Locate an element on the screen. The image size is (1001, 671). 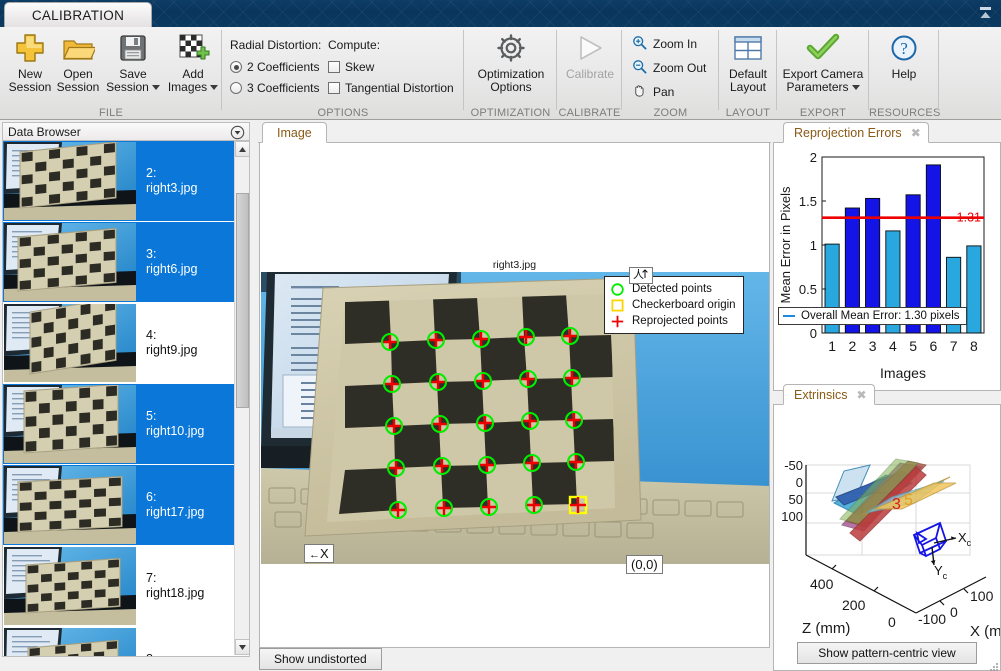
data-browser-scrollbar is located at coordinates (241, 398).